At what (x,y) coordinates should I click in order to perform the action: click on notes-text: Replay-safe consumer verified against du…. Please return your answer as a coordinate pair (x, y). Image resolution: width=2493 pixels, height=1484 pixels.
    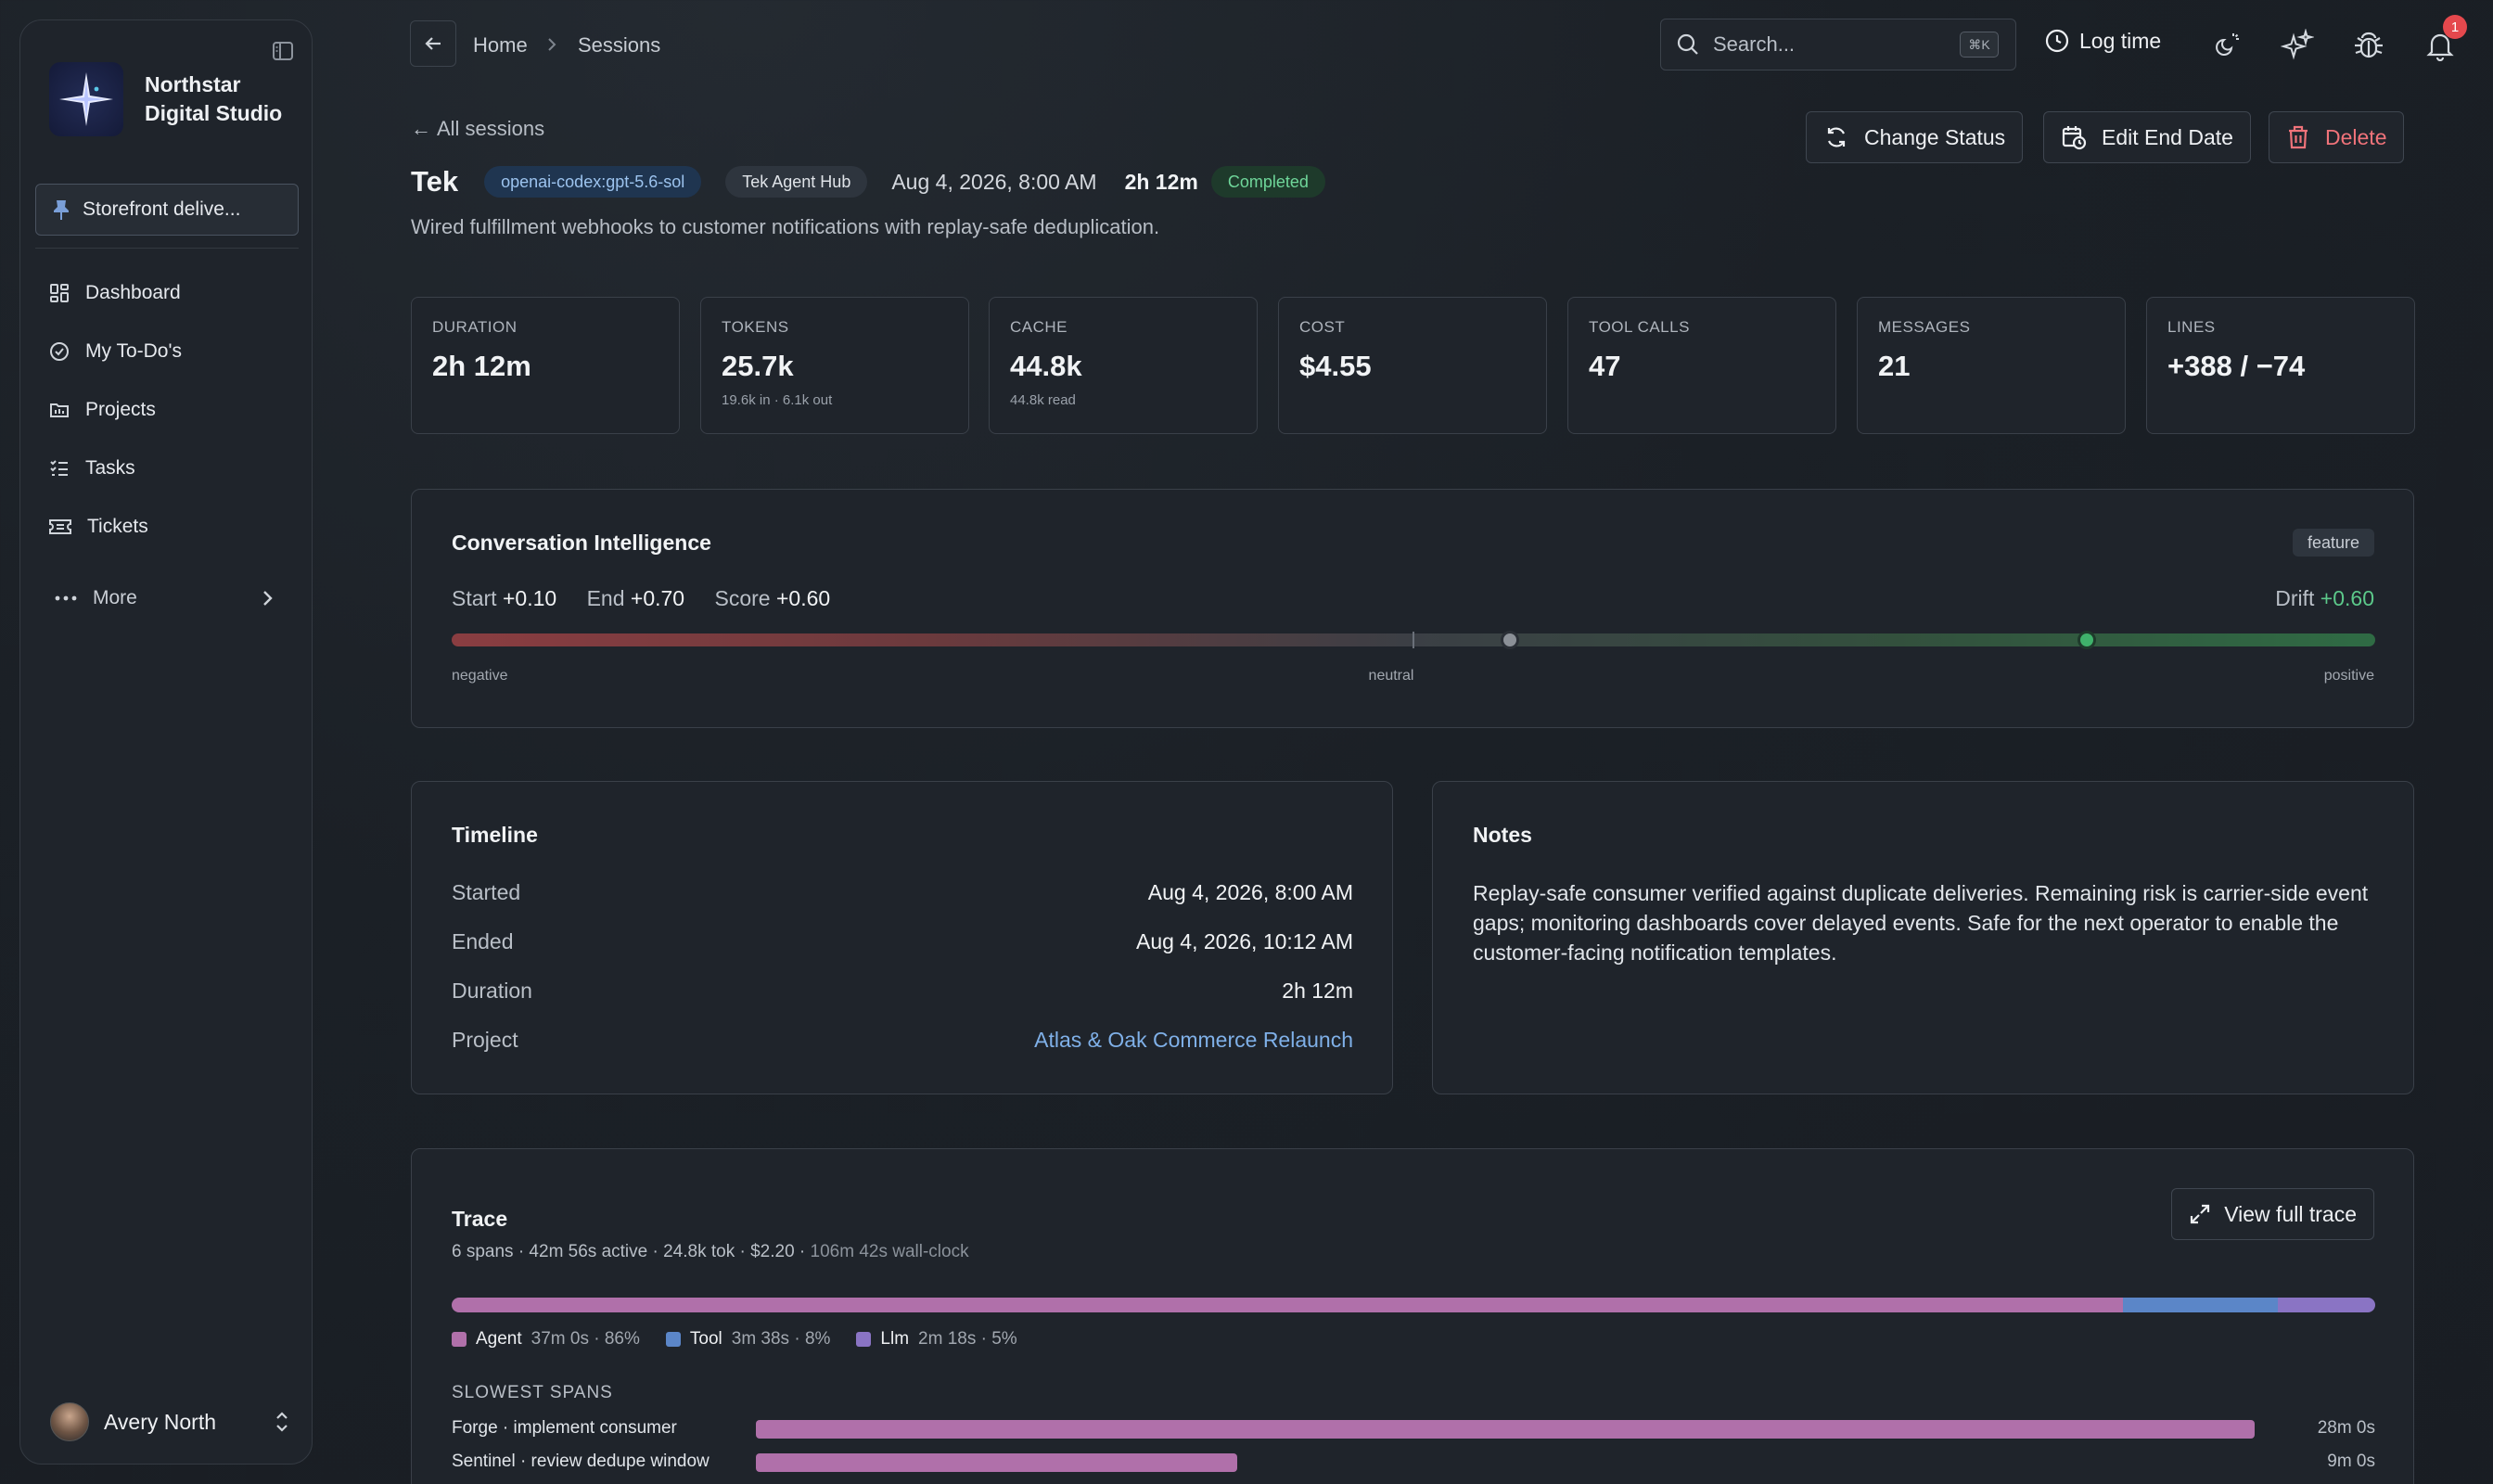
    Looking at the image, I should click on (1921, 923).